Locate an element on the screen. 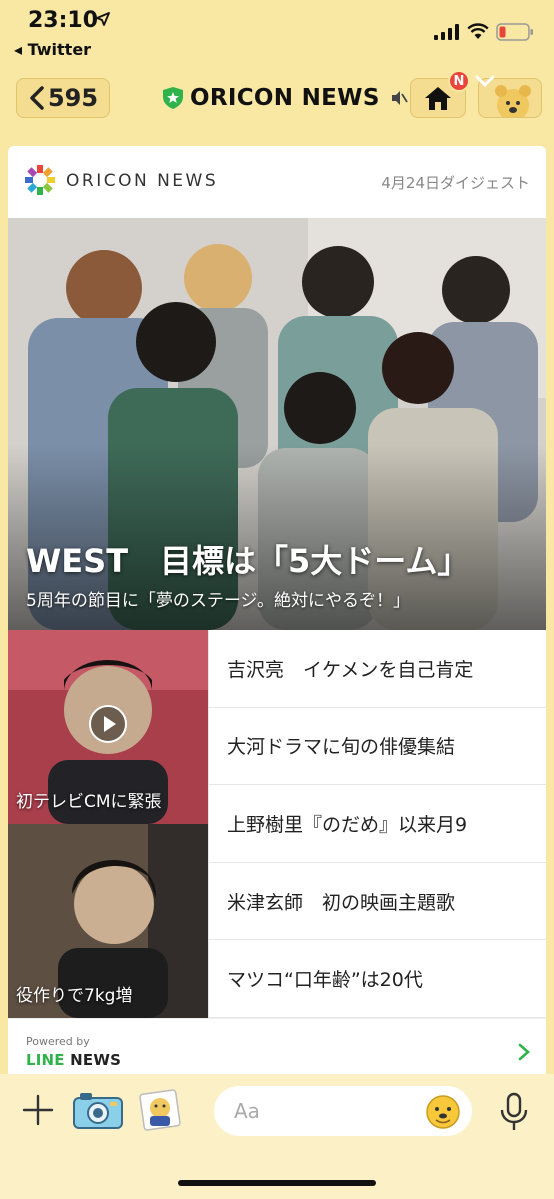  battery-low-icon is located at coordinates (514, 32).